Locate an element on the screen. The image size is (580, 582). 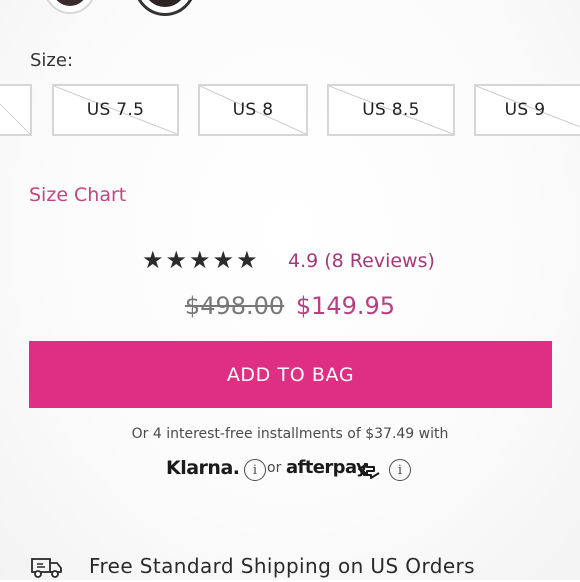
size-option-us-8-5: US 8.5 is located at coordinates (391, 110).